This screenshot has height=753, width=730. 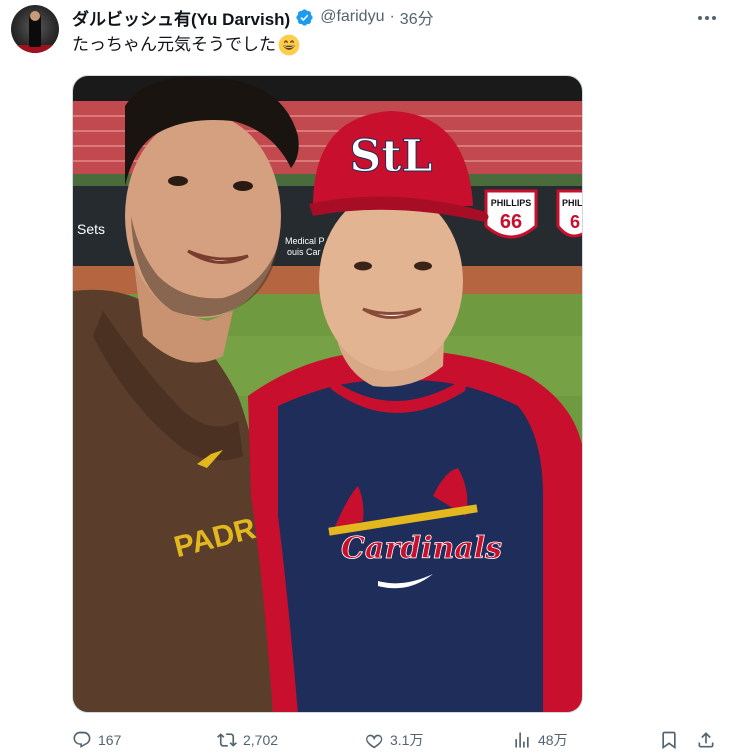 I want to click on avatar-head, so click(x=35, y=16).